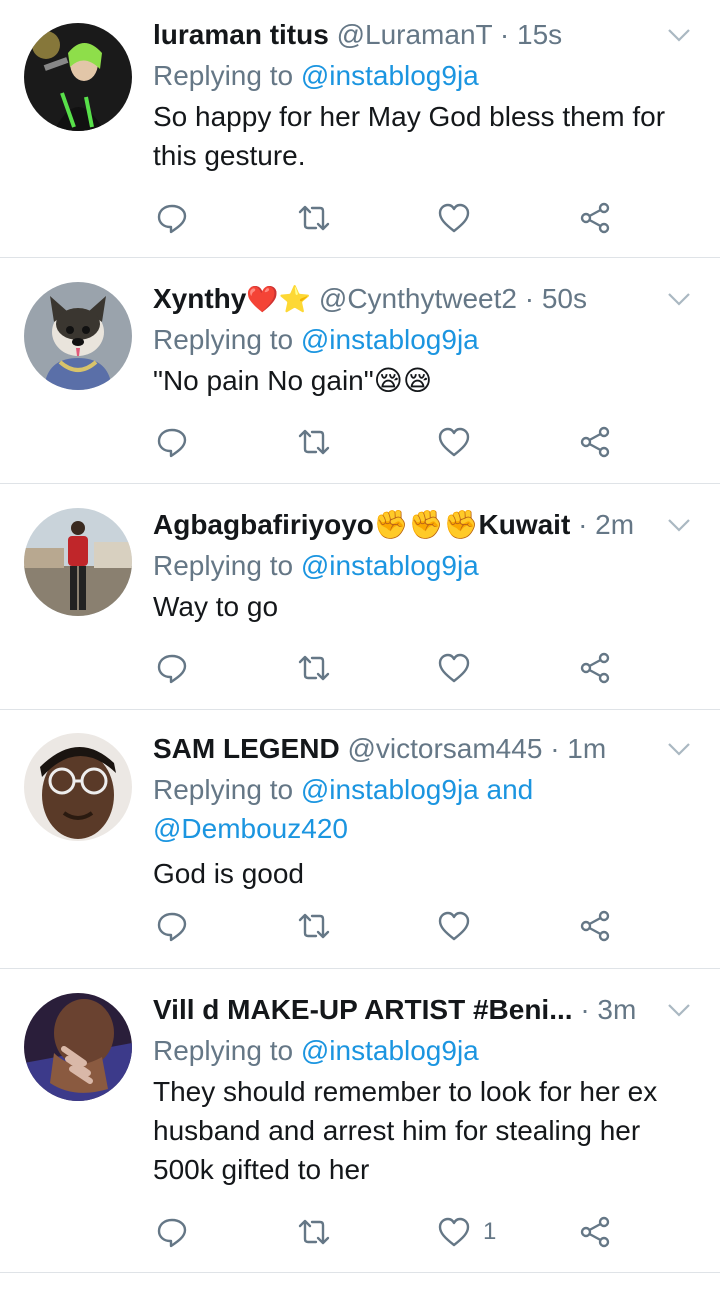 The width and height of the screenshot is (720, 1295). Describe the element at coordinates (405, 1091) in the screenshot. I see `tweet-text-line: They should remember to look for her ex` at that location.